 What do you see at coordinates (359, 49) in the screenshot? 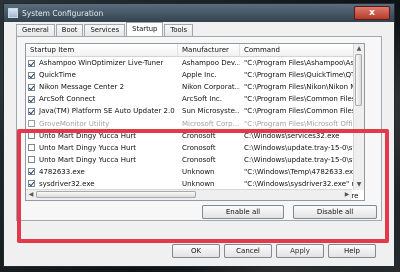
I see `scroll-up-icon: ▲` at bounding box center [359, 49].